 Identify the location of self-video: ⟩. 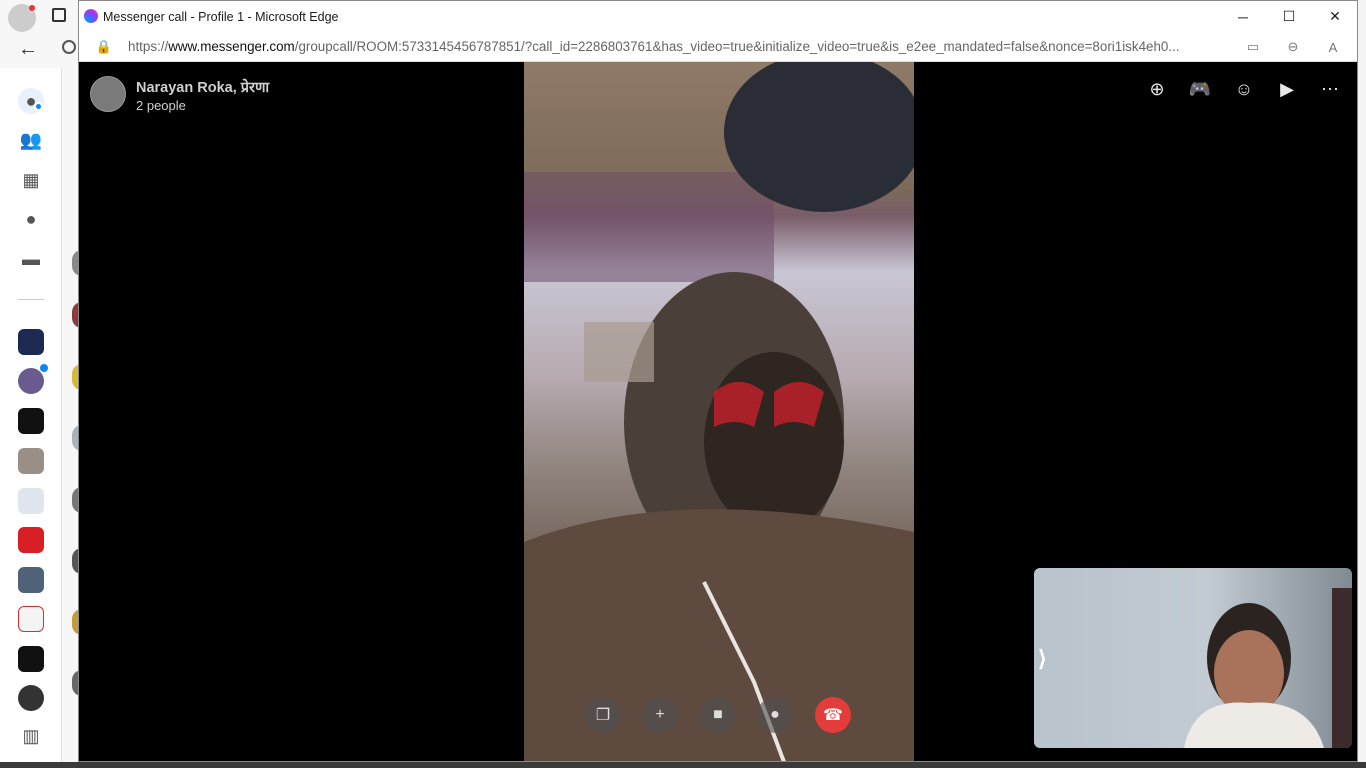
(1193, 658).